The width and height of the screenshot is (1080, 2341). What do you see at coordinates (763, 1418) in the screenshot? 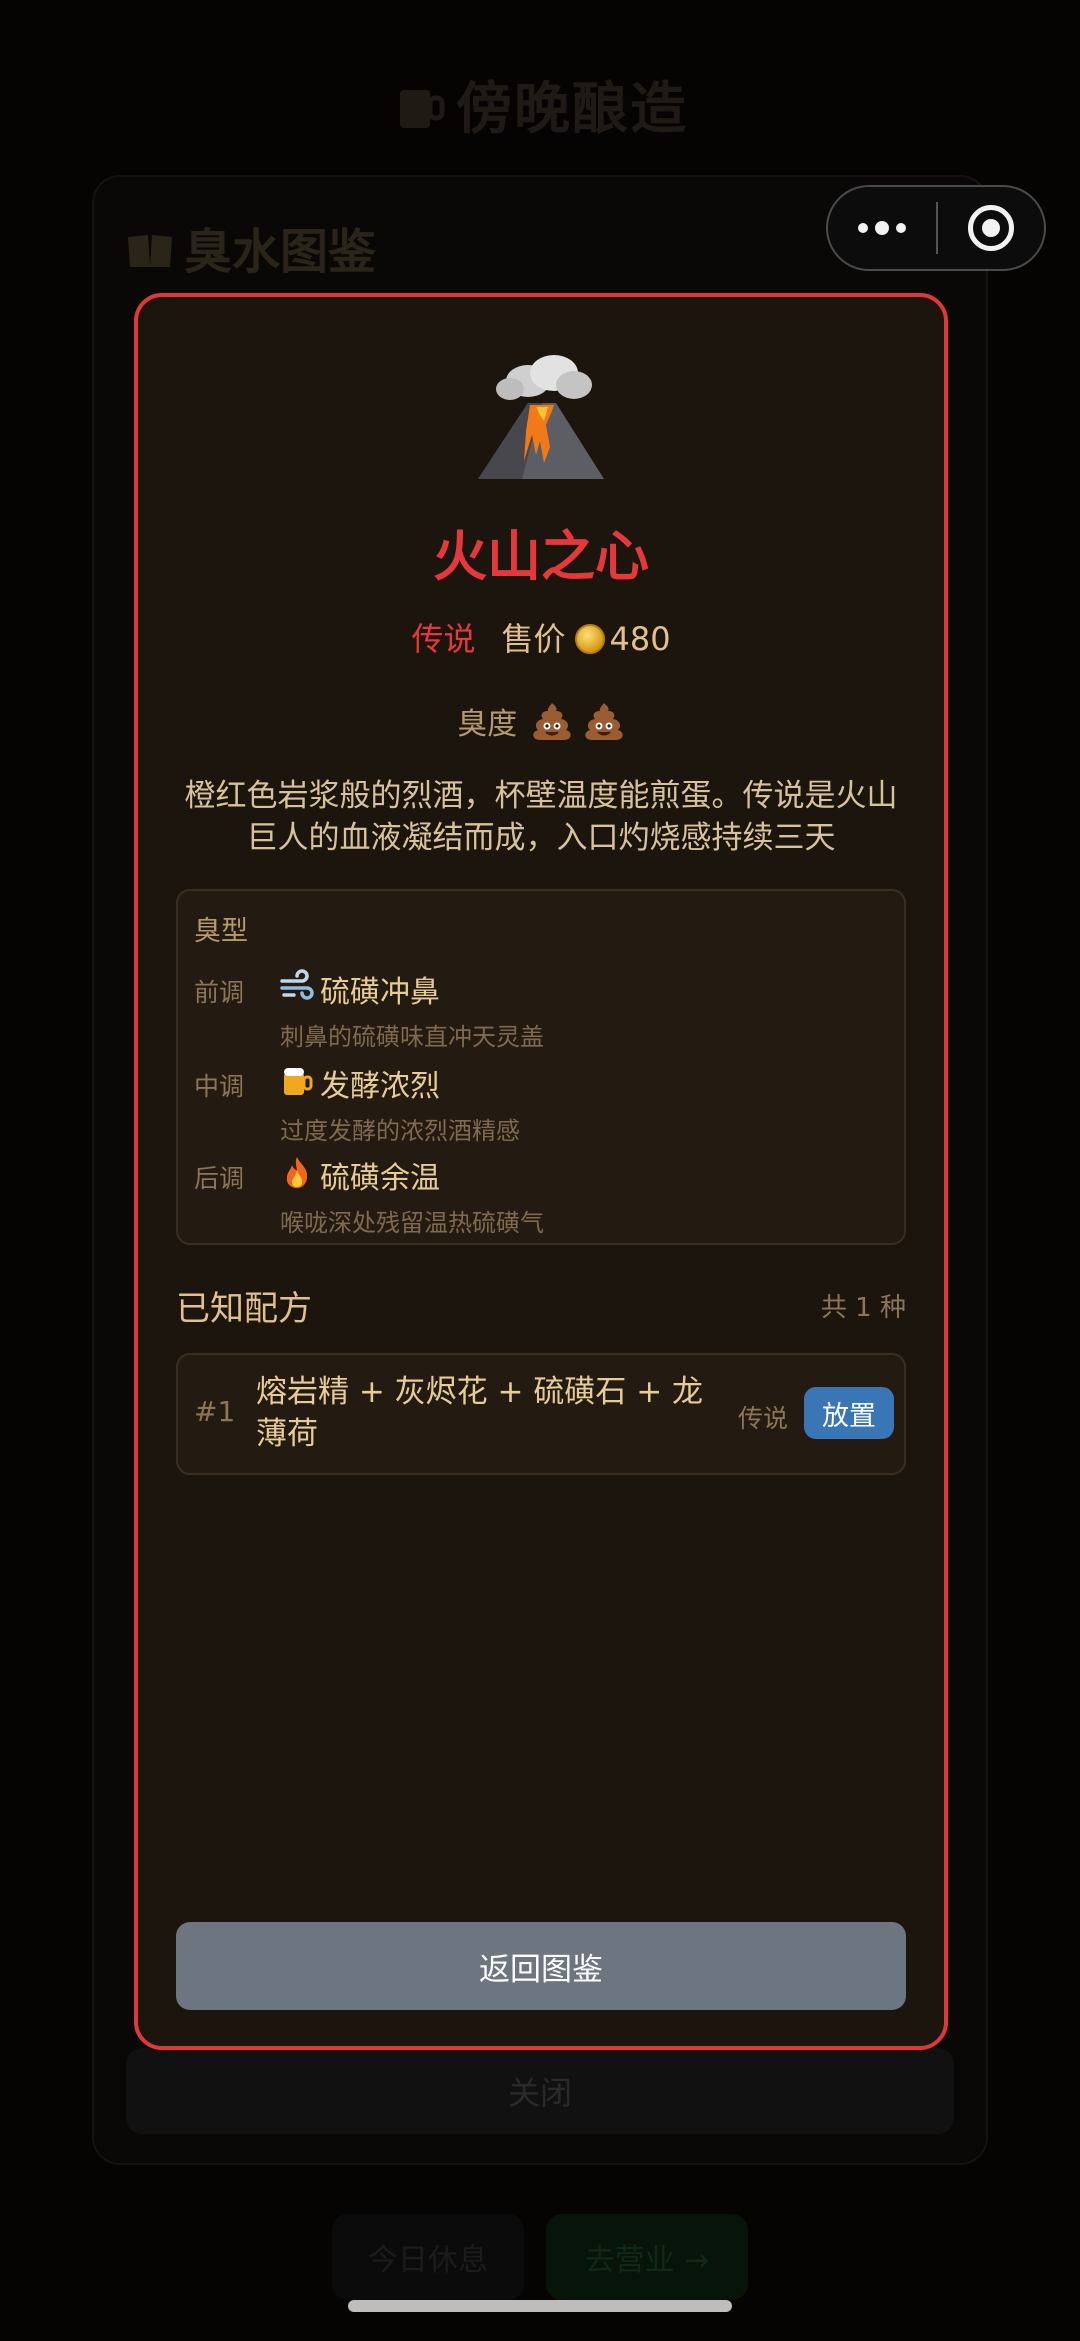
I see `recipe-rarity: 传说` at bounding box center [763, 1418].